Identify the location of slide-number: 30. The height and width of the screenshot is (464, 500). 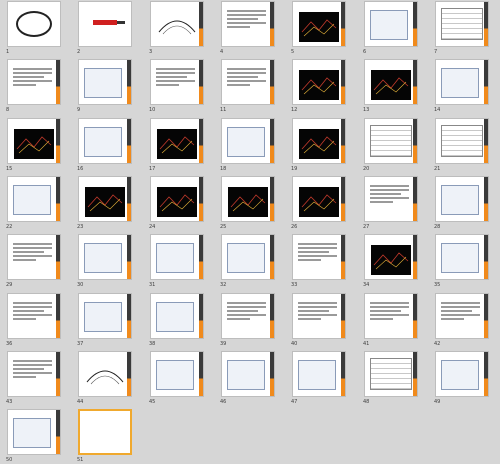
(80, 285).